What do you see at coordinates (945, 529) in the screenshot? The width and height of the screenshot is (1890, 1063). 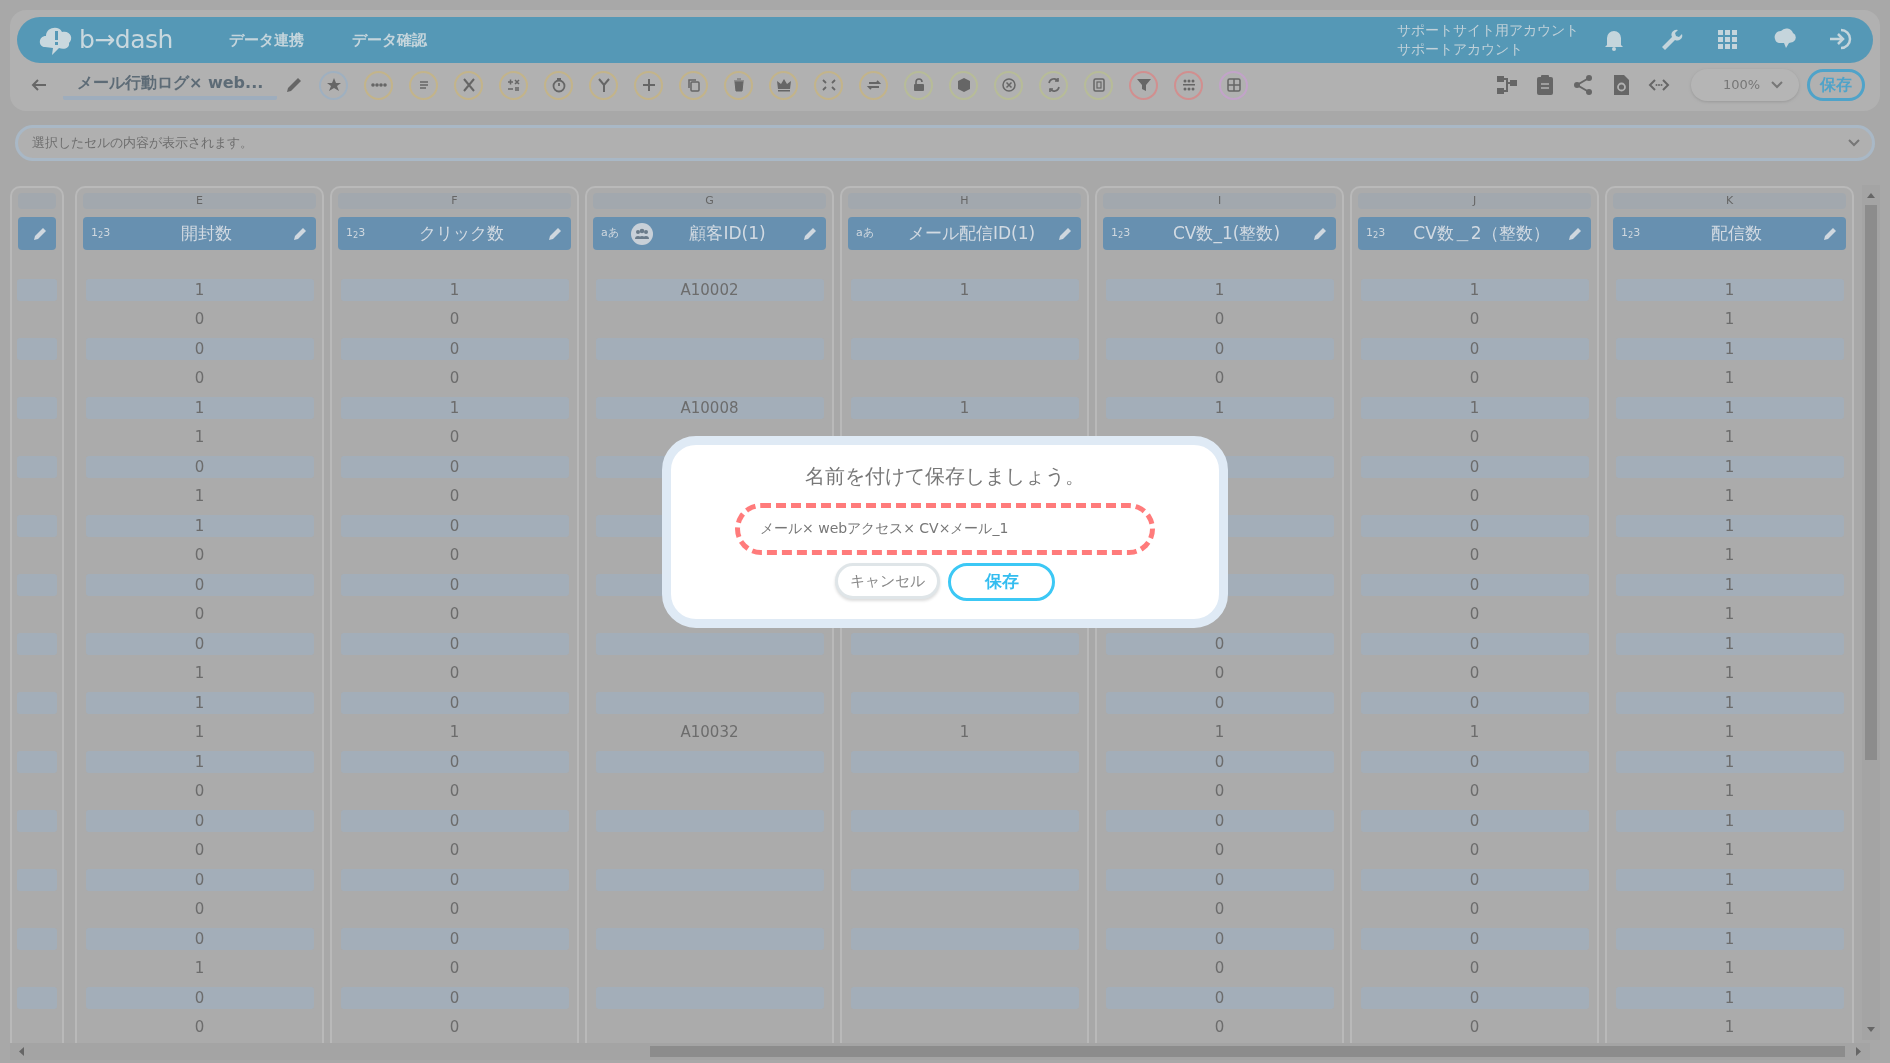 I see `name-input-field: メール× webアクセス× CV×メール_1` at bounding box center [945, 529].